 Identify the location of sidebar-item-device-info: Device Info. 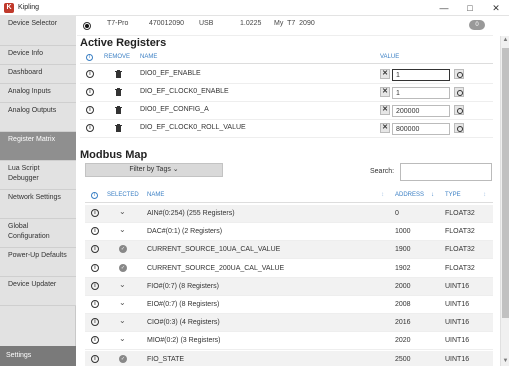
(38, 55).